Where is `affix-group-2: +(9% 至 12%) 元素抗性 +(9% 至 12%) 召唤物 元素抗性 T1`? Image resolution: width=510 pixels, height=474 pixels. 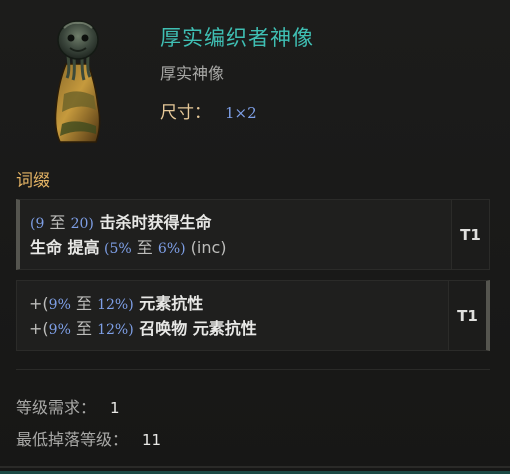 affix-group-2: +(9% 至 12%) 元素抗性 +(9% 至 12%) 召唤物 元素抗性 T1 is located at coordinates (253, 315).